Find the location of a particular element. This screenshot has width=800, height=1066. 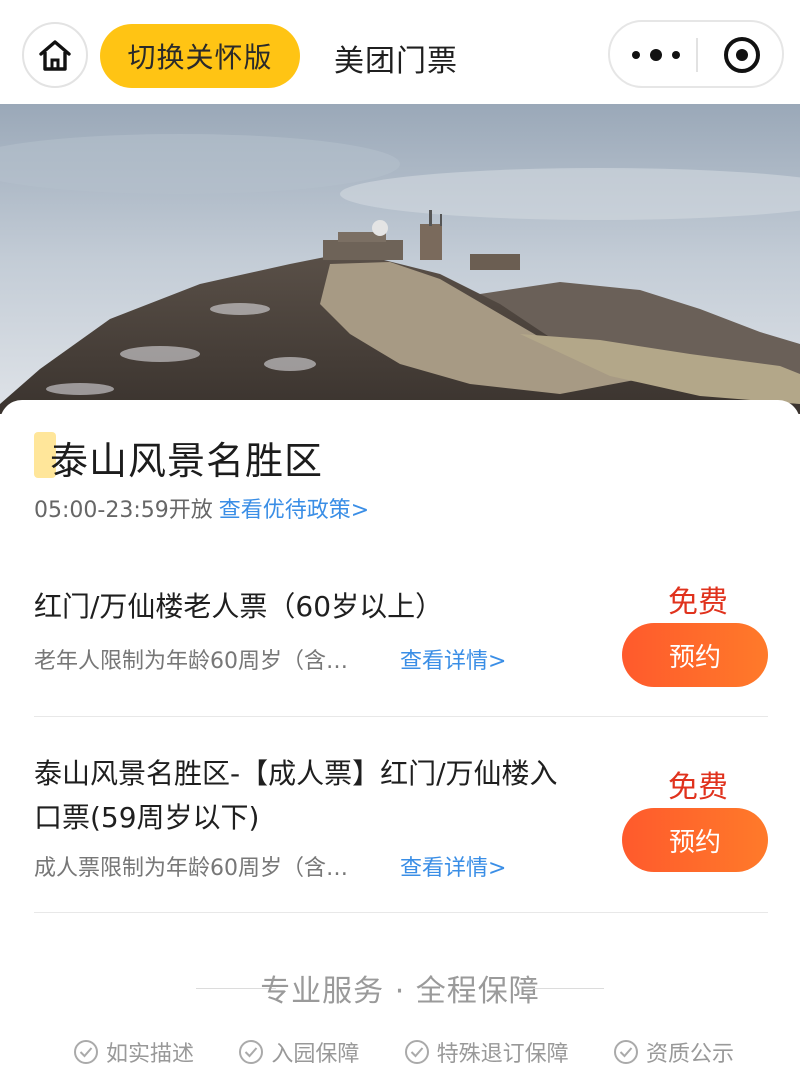

close-target-icon is located at coordinates (742, 55).